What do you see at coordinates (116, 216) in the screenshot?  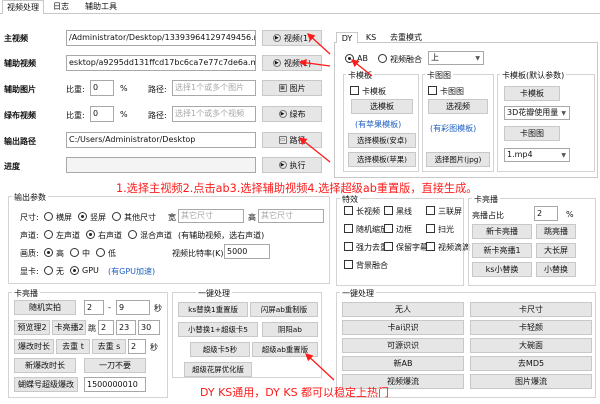 I see `size-other-radio` at bounding box center [116, 216].